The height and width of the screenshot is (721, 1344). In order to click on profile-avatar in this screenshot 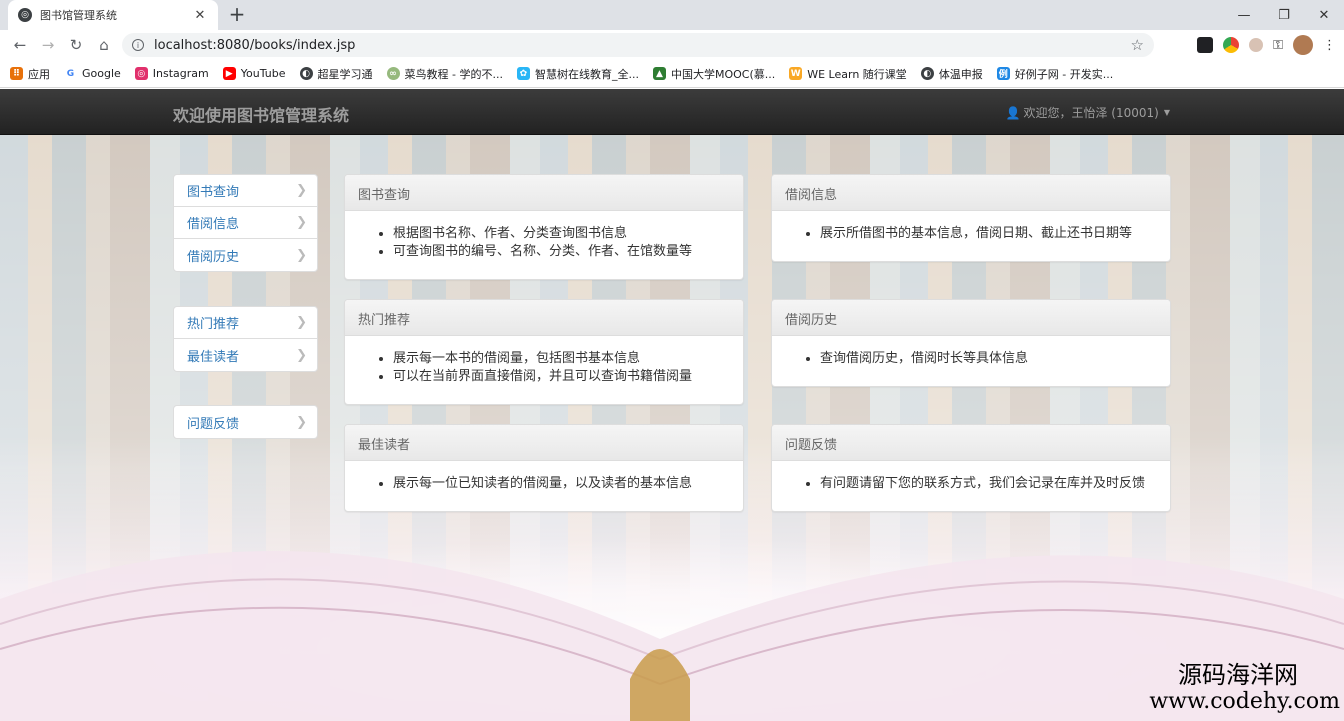, I will do `click(1303, 45)`.